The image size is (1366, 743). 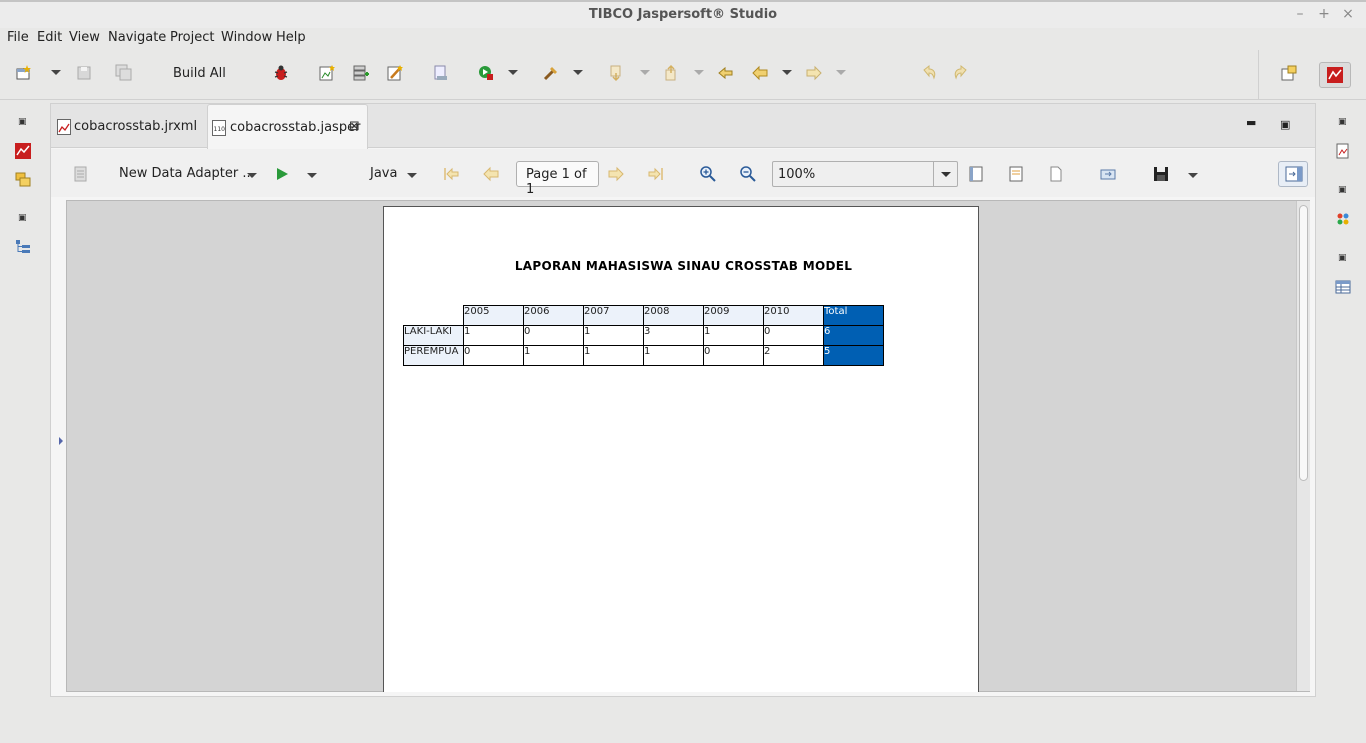 I want to click on menu-view: View, so click(x=84, y=37).